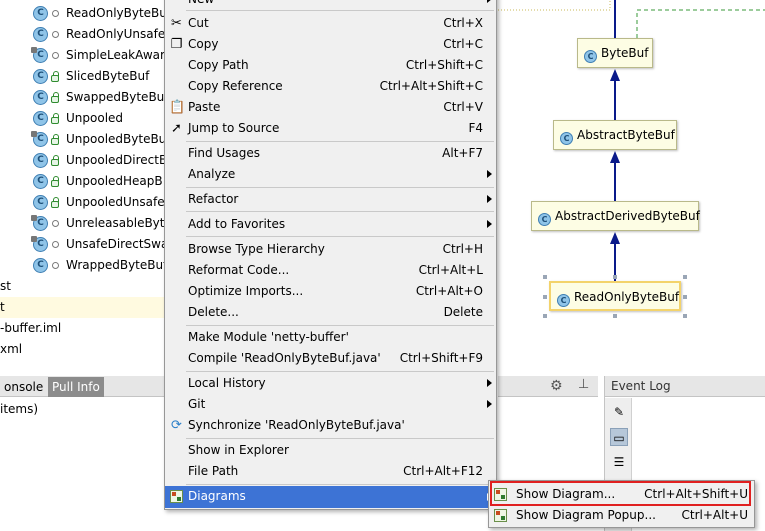 The height and width of the screenshot is (531, 765). What do you see at coordinates (115, 202) in the screenshot?
I see `tree-item-label: UnpooledUnsafe` at bounding box center [115, 202].